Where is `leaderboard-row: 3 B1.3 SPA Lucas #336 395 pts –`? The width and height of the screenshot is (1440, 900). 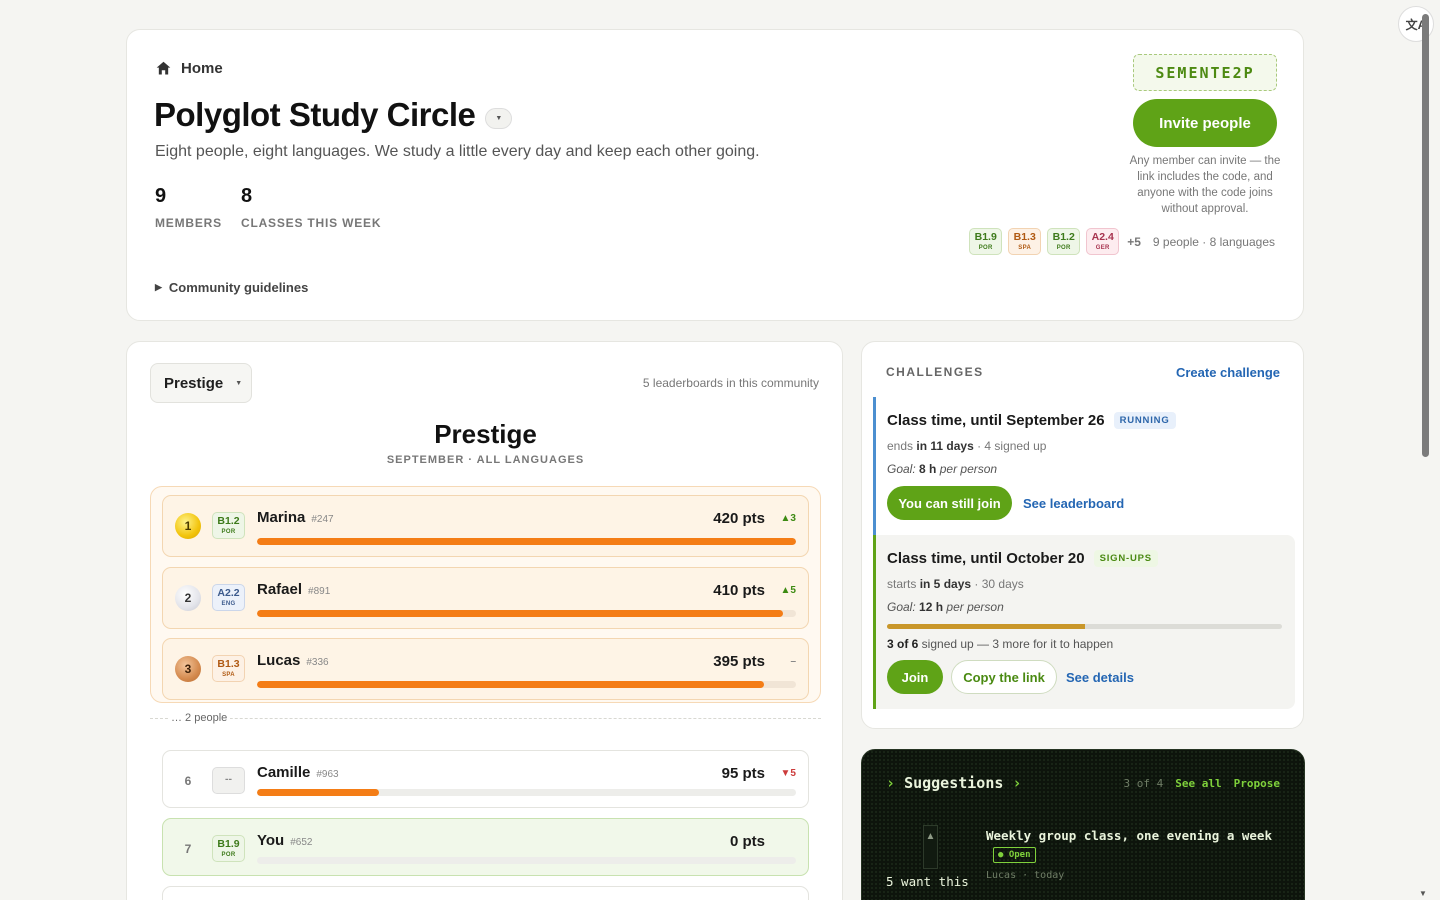
leaderboard-row: 3 B1.3 SPA Lucas #336 395 pts – is located at coordinates (485, 669).